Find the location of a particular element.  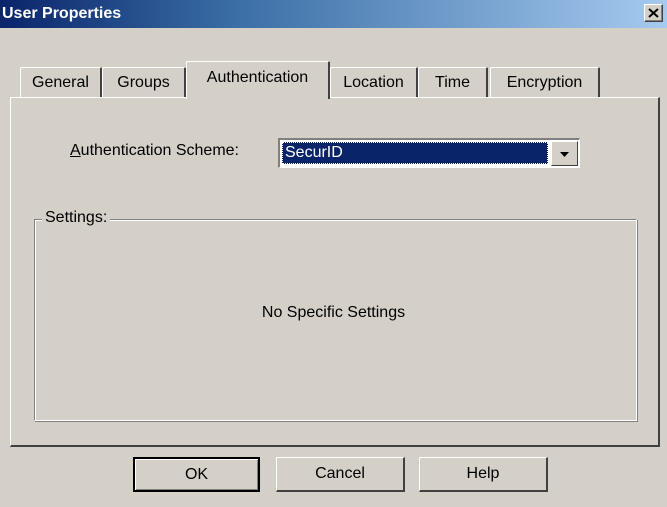

title-bar: User Properties is located at coordinates (333, 14).